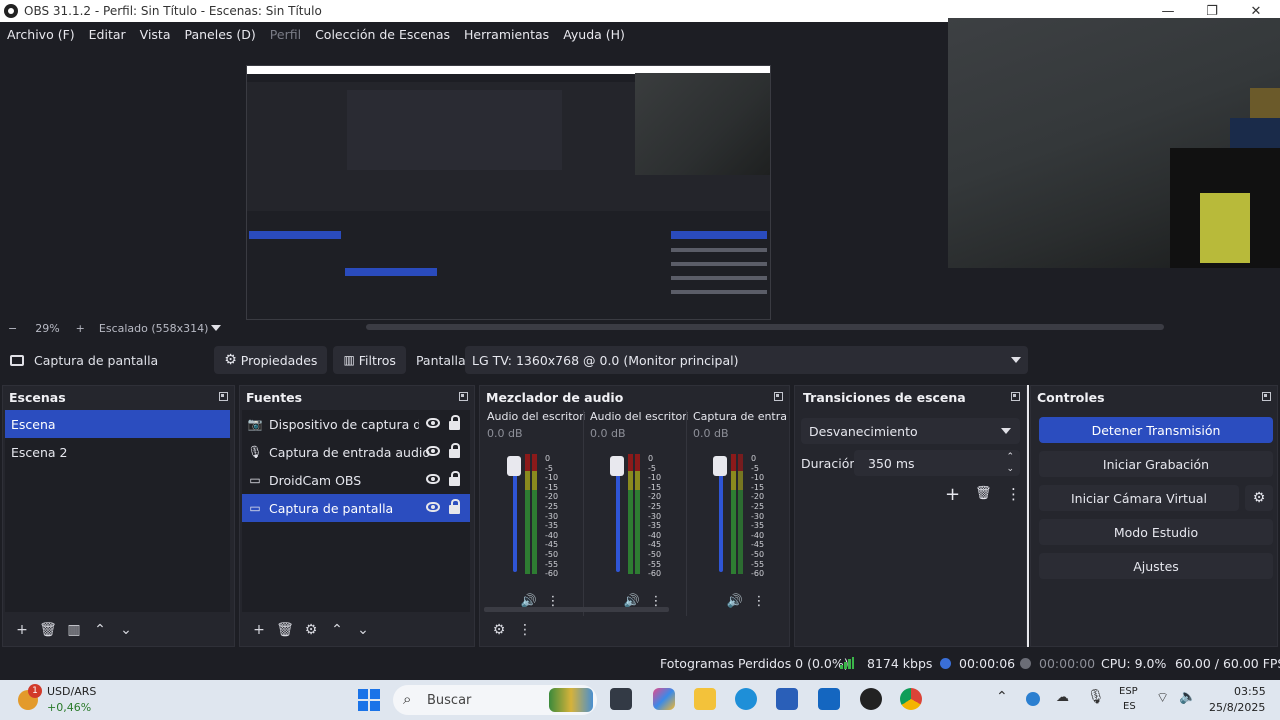 The height and width of the screenshot is (720, 1280). What do you see at coordinates (911, 699) in the screenshot?
I see `chrome-icon` at bounding box center [911, 699].